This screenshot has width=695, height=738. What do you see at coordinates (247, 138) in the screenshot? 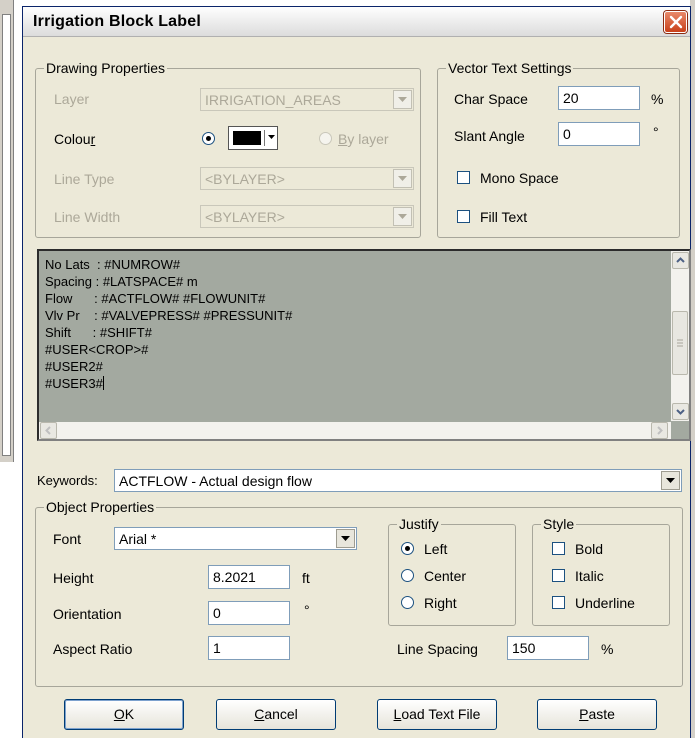
I see `colour-swatch` at bounding box center [247, 138].